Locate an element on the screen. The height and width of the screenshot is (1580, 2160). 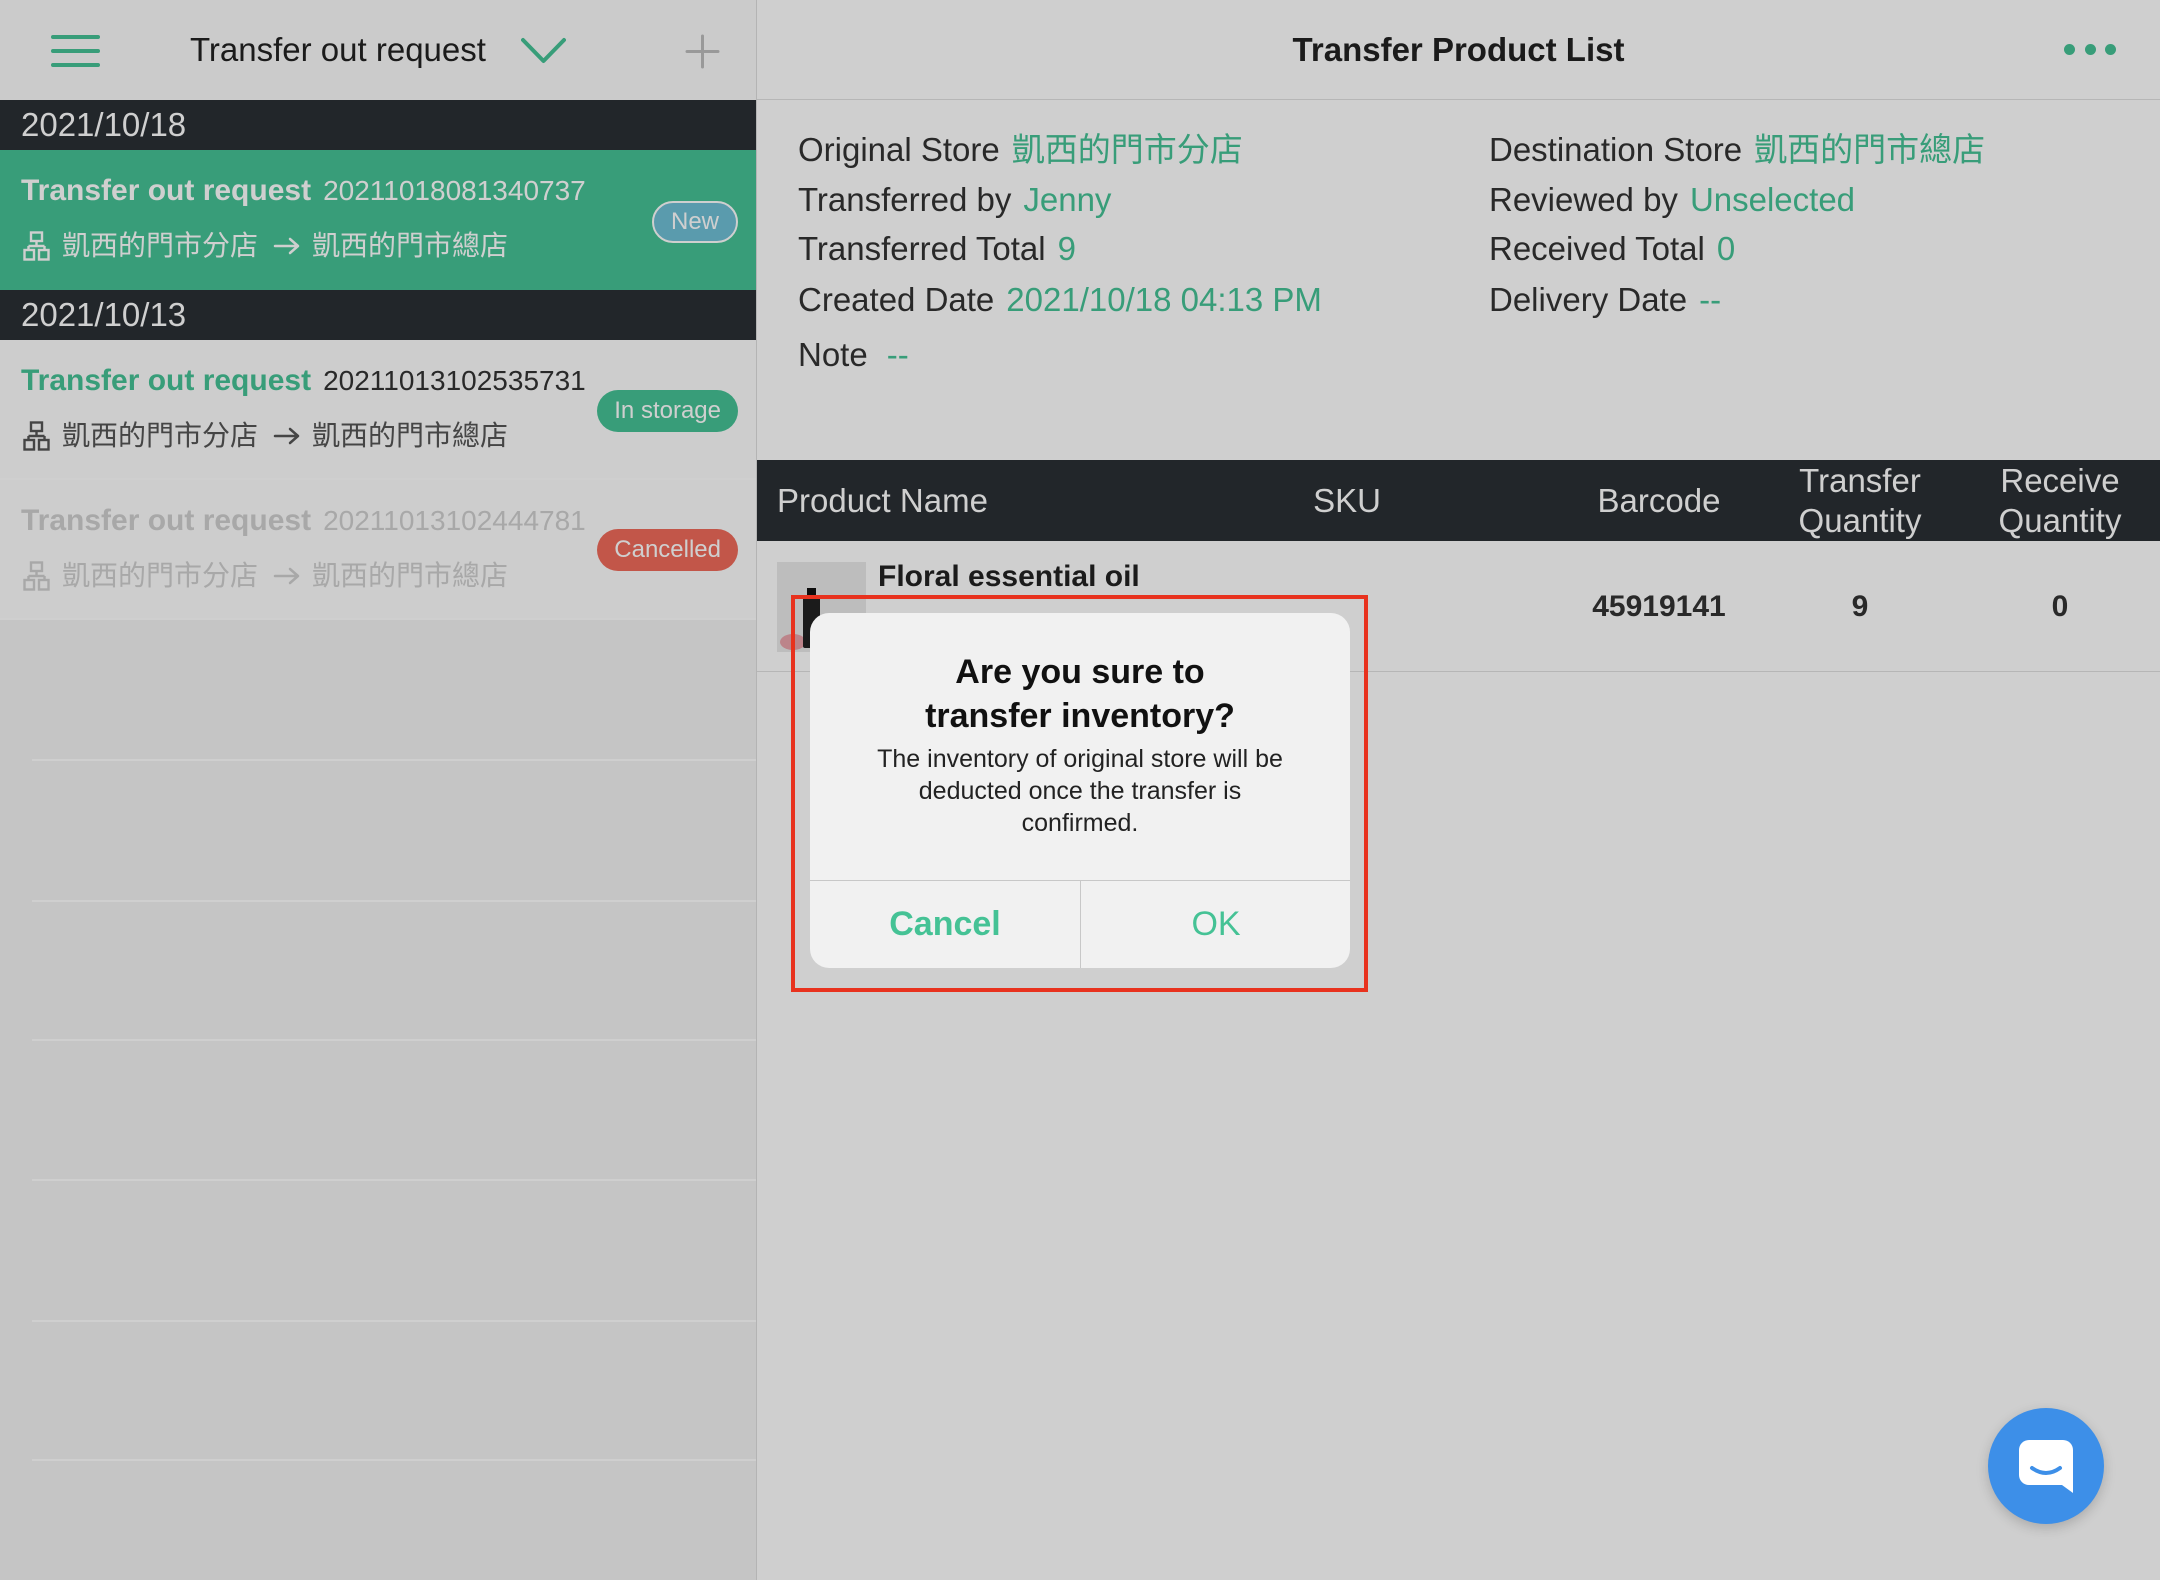
chat-button is located at coordinates (2046, 1466).